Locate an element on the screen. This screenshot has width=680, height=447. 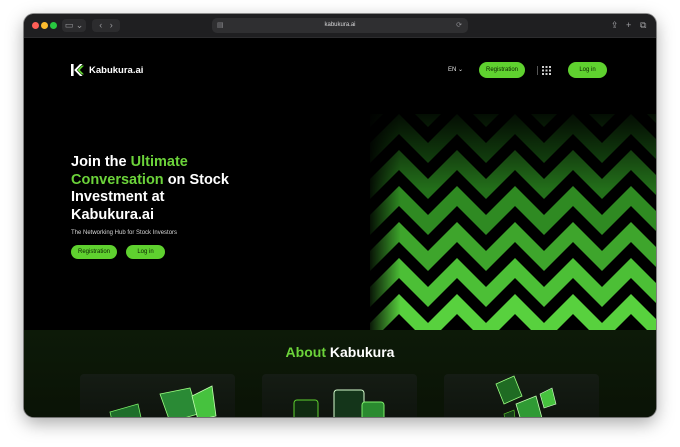
sidebar-toggle-button: ▭ ⌄ is located at coordinates (74, 25).